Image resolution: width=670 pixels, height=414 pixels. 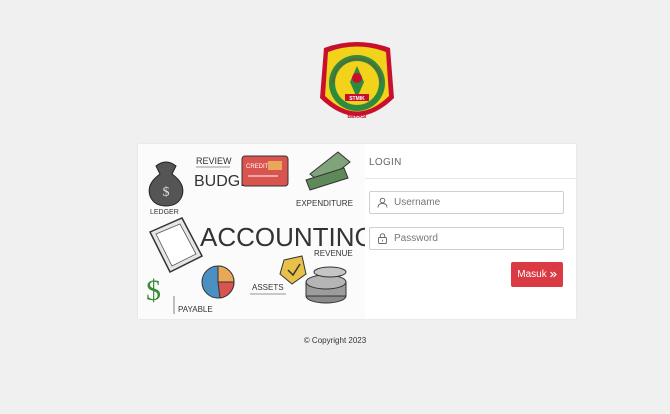 What do you see at coordinates (382, 202) in the screenshot?
I see `user-icon` at bounding box center [382, 202].